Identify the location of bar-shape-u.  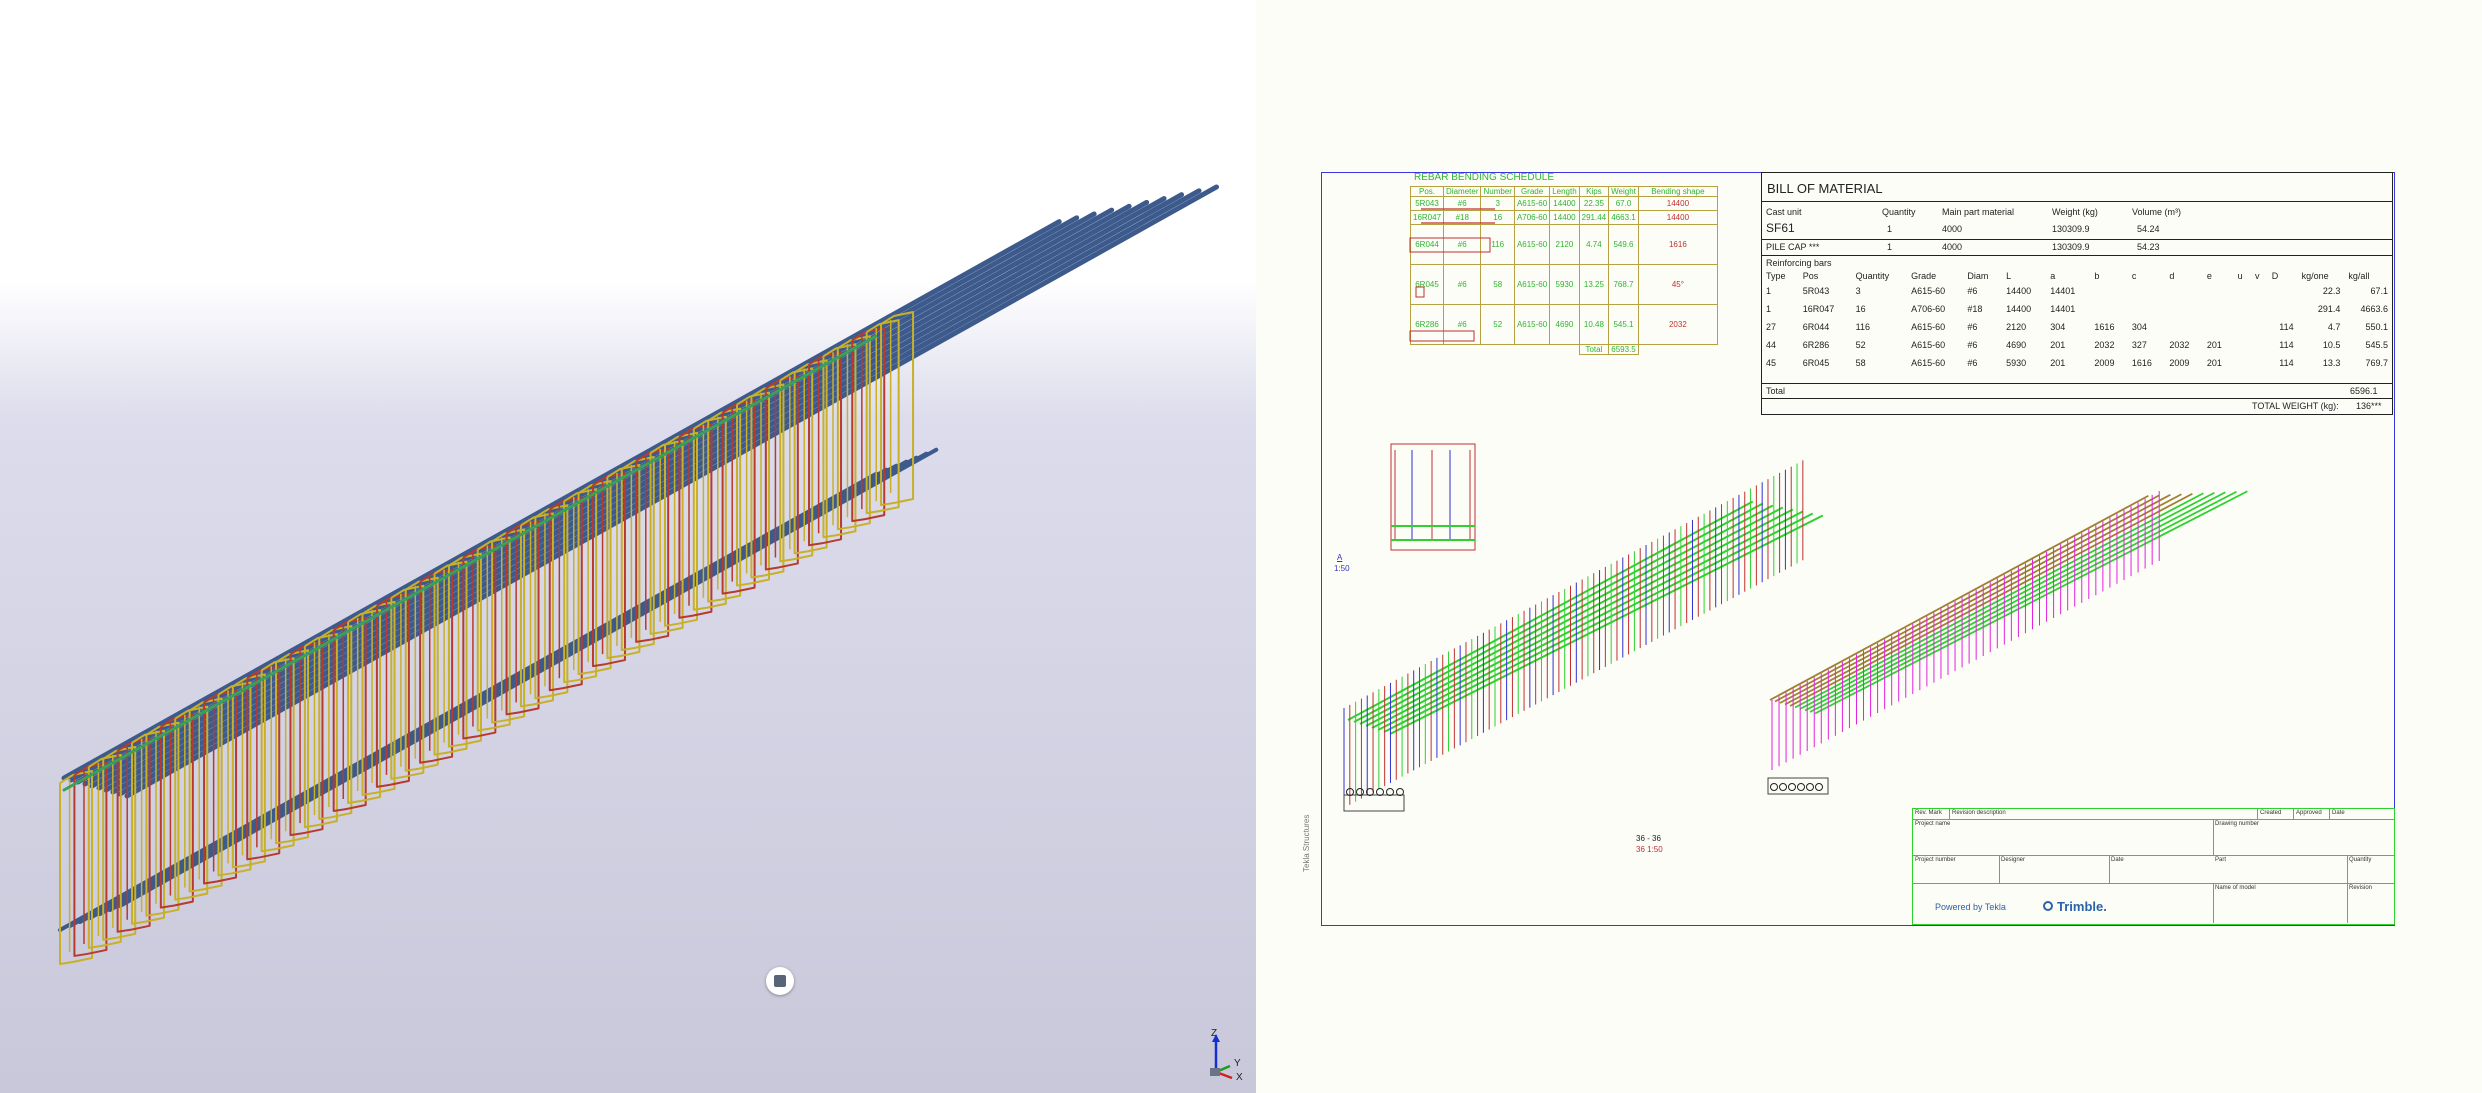
(1450, 245).